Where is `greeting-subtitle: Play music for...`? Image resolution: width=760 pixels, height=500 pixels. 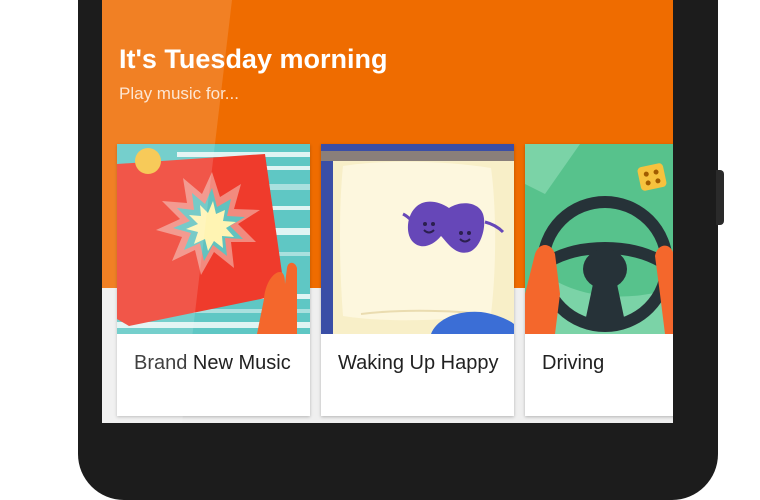
greeting-subtitle: Play music for... is located at coordinates (179, 93).